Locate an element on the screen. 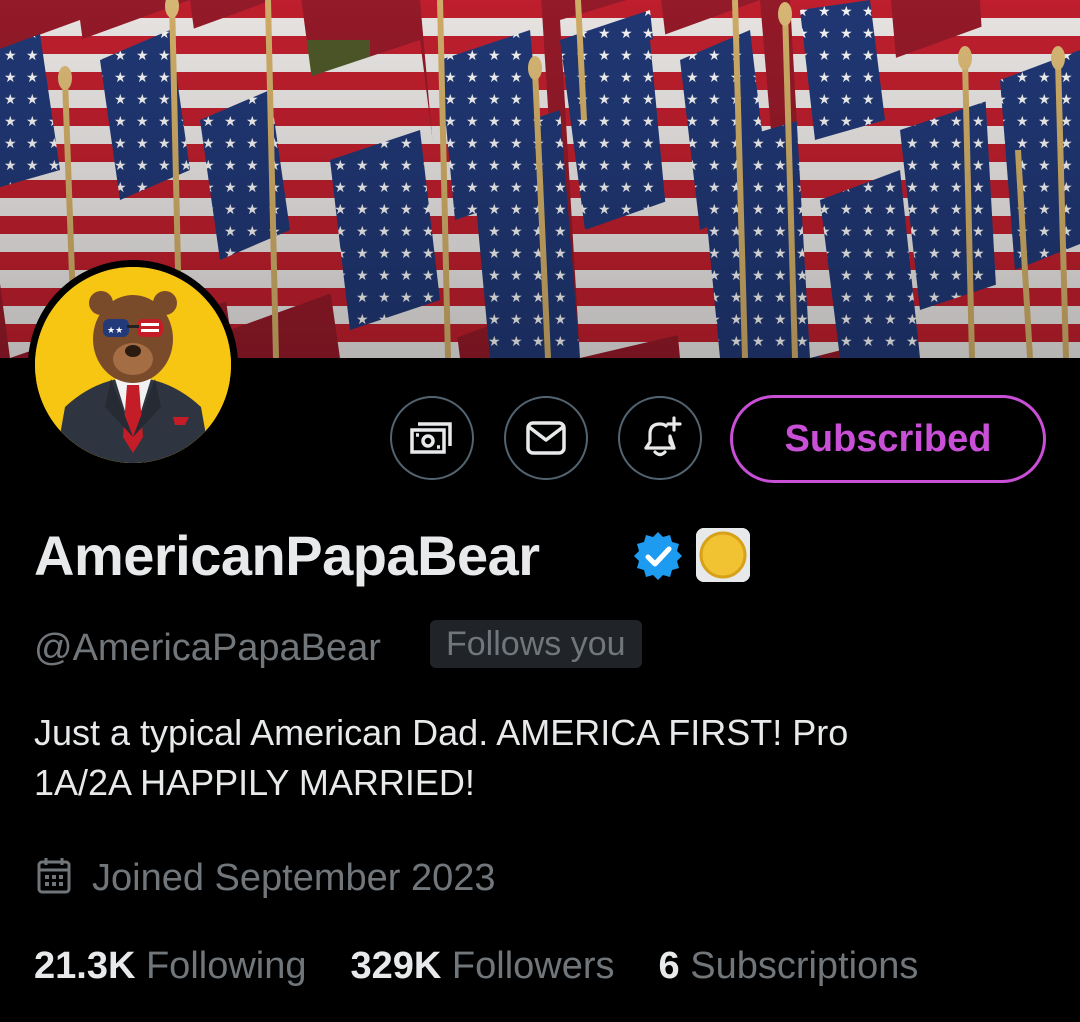  message-button is located at coordinates (546, 438).